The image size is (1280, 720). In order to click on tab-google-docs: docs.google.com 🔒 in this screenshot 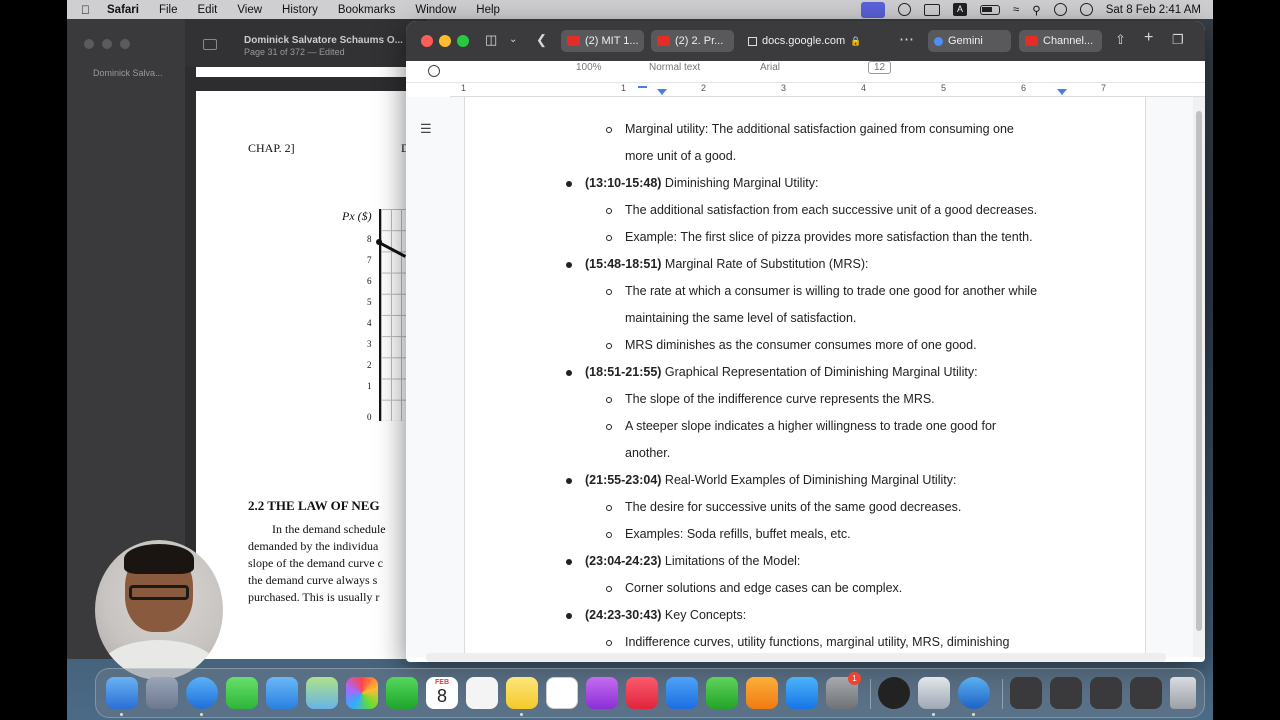, I will do `click(817, 41)`.